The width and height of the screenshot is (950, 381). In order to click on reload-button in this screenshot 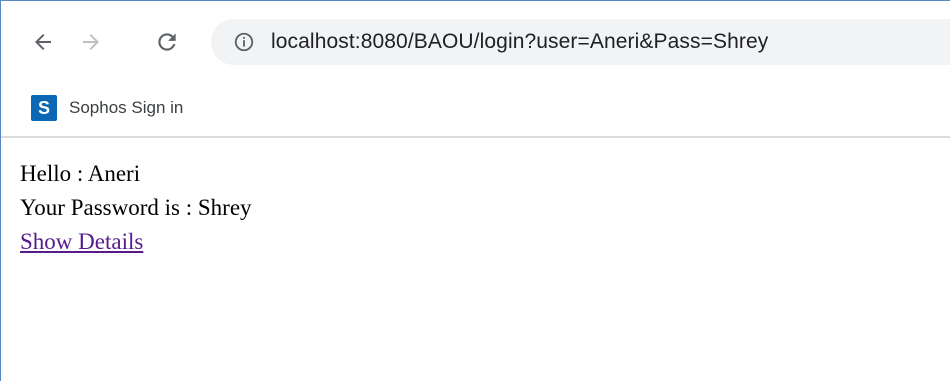, I will do `click(167, 42)`.